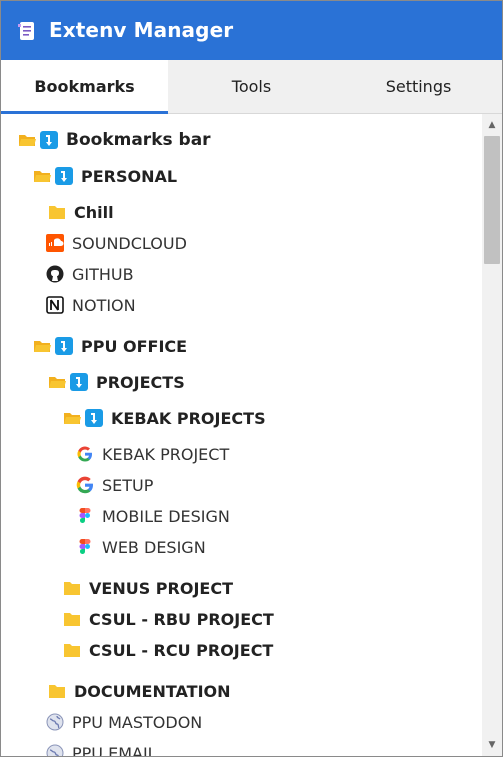 The width and height of the screenshot is (503, 757). What do you see at coordinates (492, 125) in the screenshot?
I see `scroll-up-arrow-icon: ▲` at bounding box center [492, 125].